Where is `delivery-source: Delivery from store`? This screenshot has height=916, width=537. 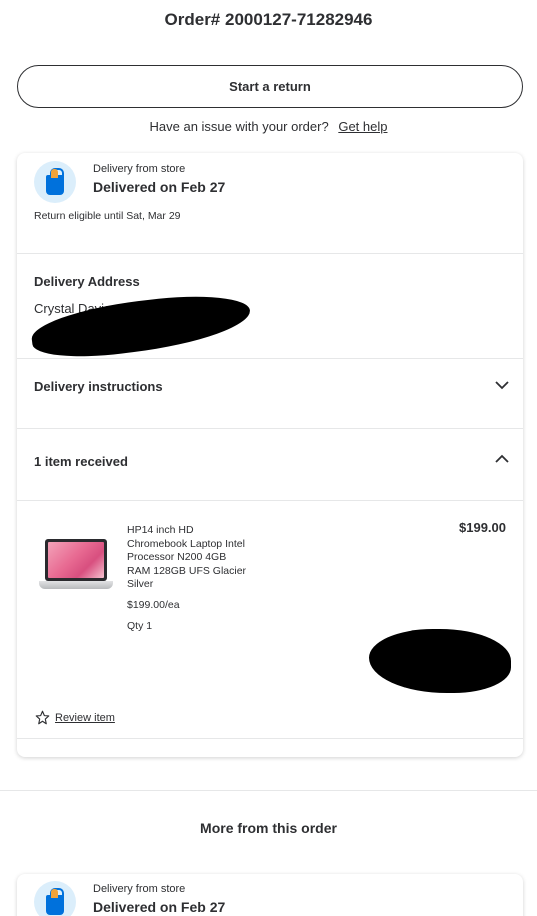 delivery-source: Delivery from store is located at coordinates (139, 169).